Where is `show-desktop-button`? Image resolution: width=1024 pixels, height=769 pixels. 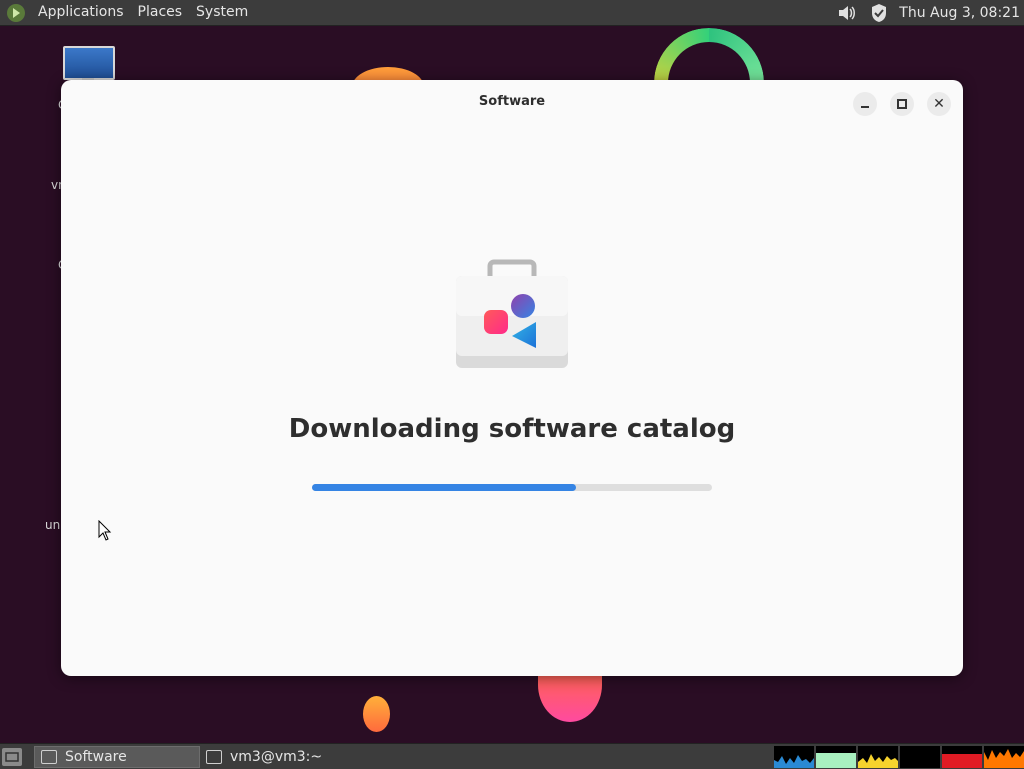 show-desktop-button is located at coordinates (12, 756).